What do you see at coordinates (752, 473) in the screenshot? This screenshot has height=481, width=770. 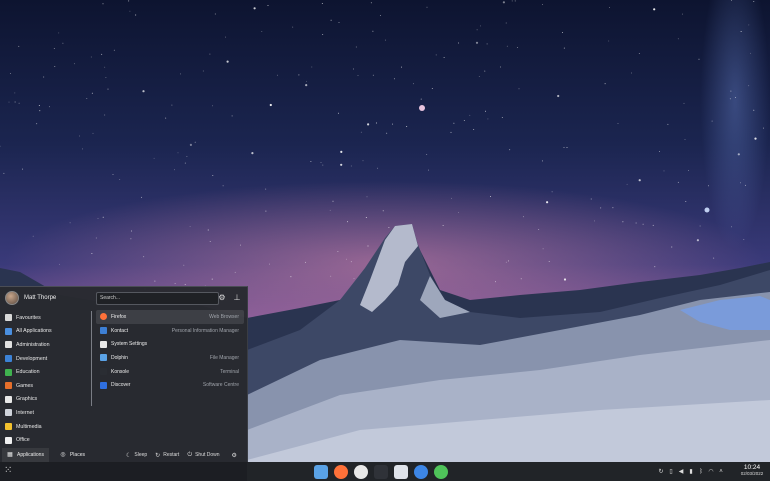 I see `clock-date: 02/03/2022` at bounding box center [752, 473].